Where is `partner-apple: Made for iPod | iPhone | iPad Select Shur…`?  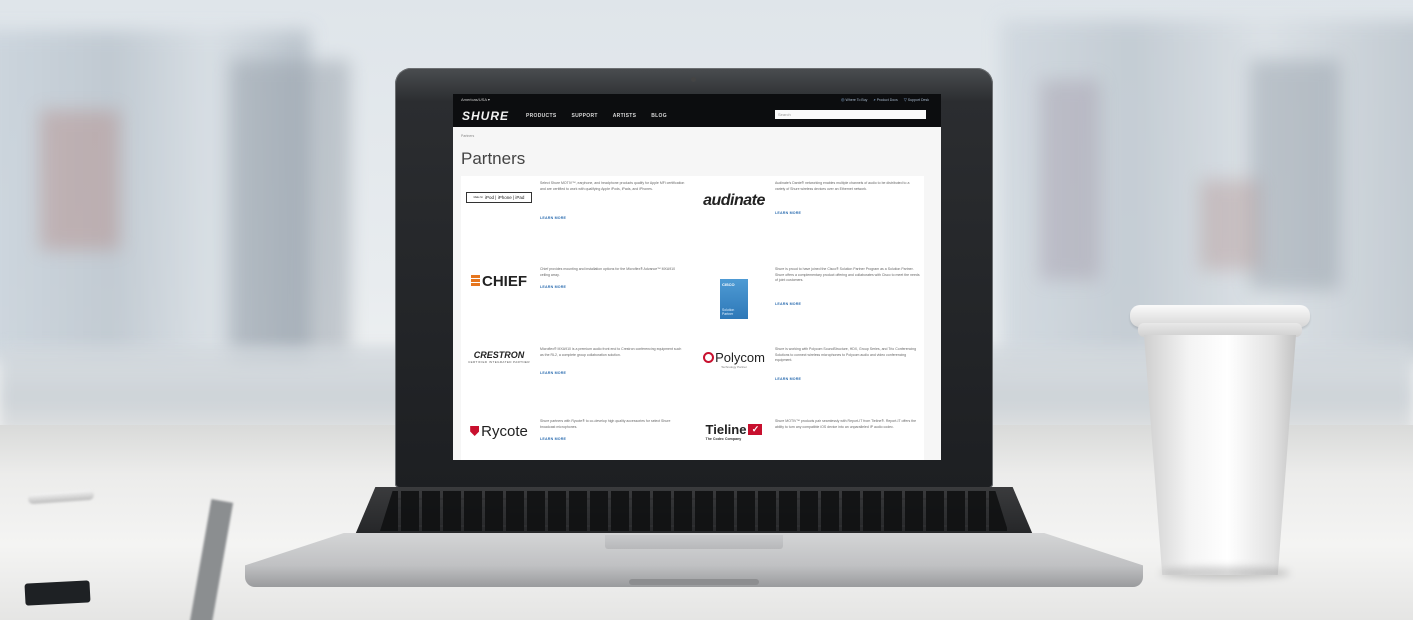
partner-apple: Made for iPod | iPhone | iPad Select Shur… is located at coordinates (573, 209).